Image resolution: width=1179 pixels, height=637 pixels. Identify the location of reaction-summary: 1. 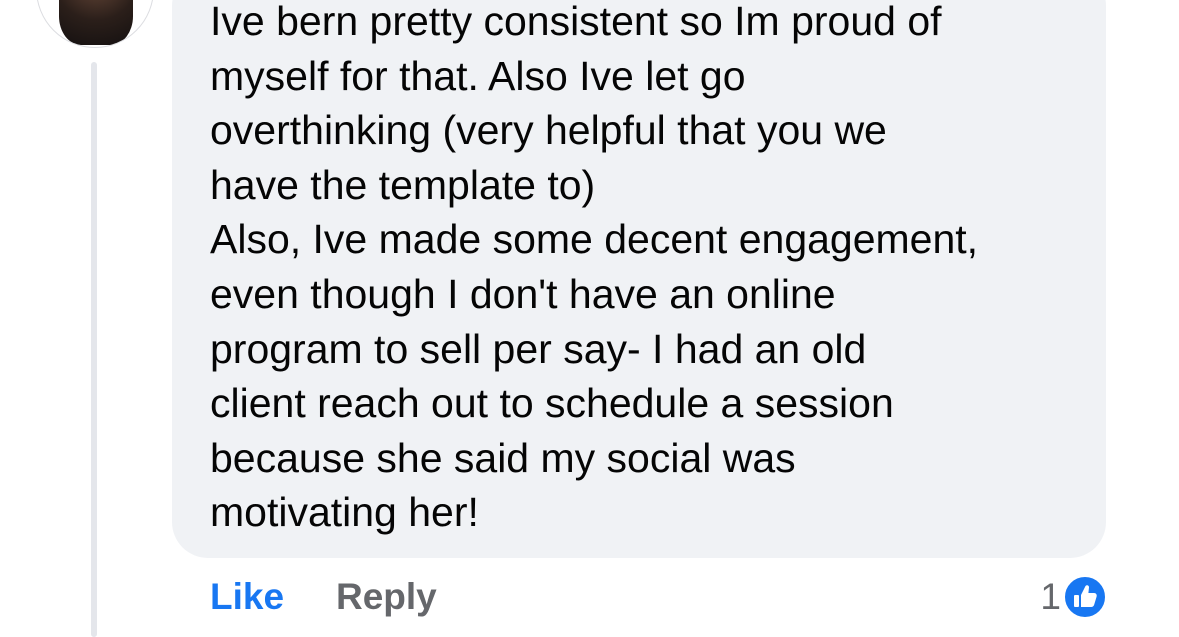
(1073, 597).